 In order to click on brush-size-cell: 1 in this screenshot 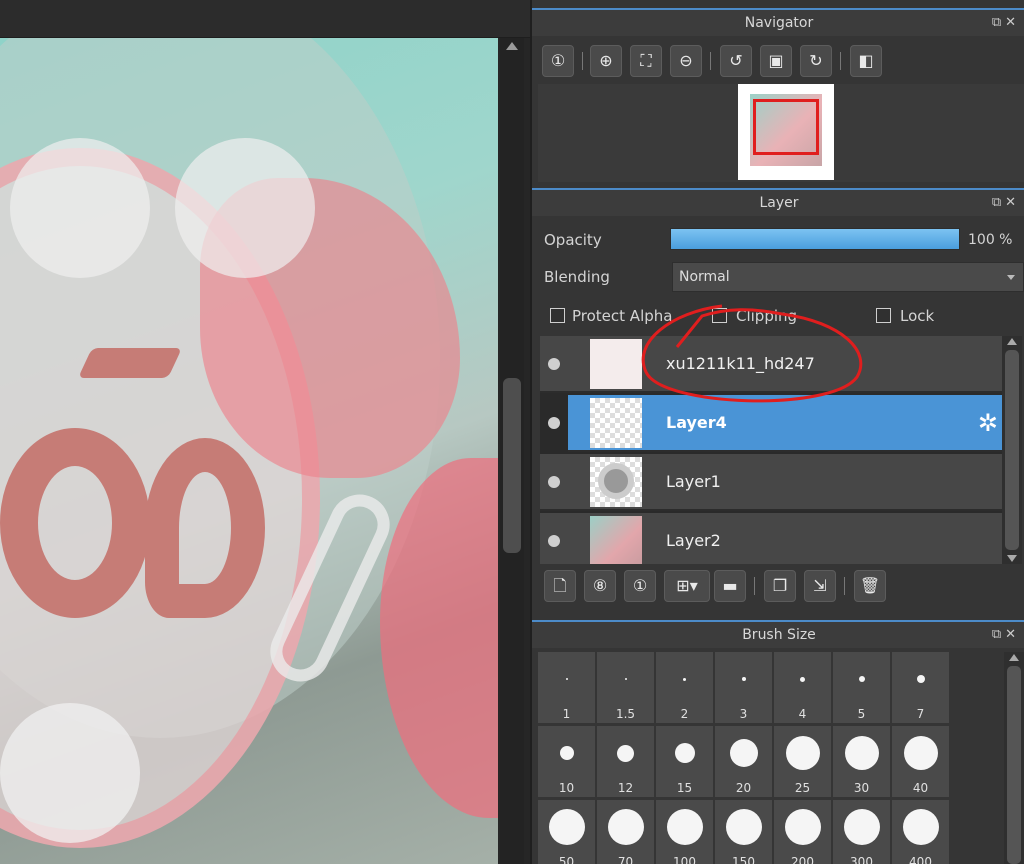, I will do `click(566, 687)`.